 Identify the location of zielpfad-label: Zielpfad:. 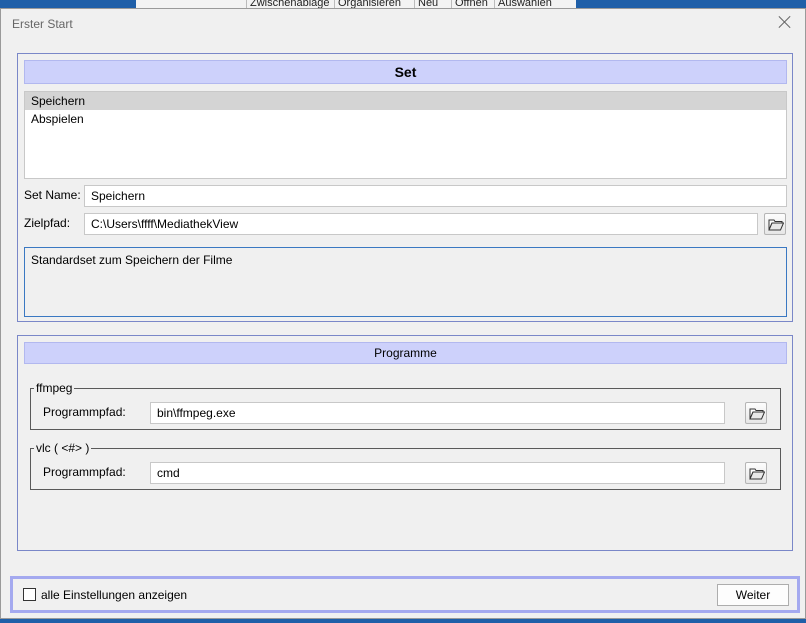
(47, 223).